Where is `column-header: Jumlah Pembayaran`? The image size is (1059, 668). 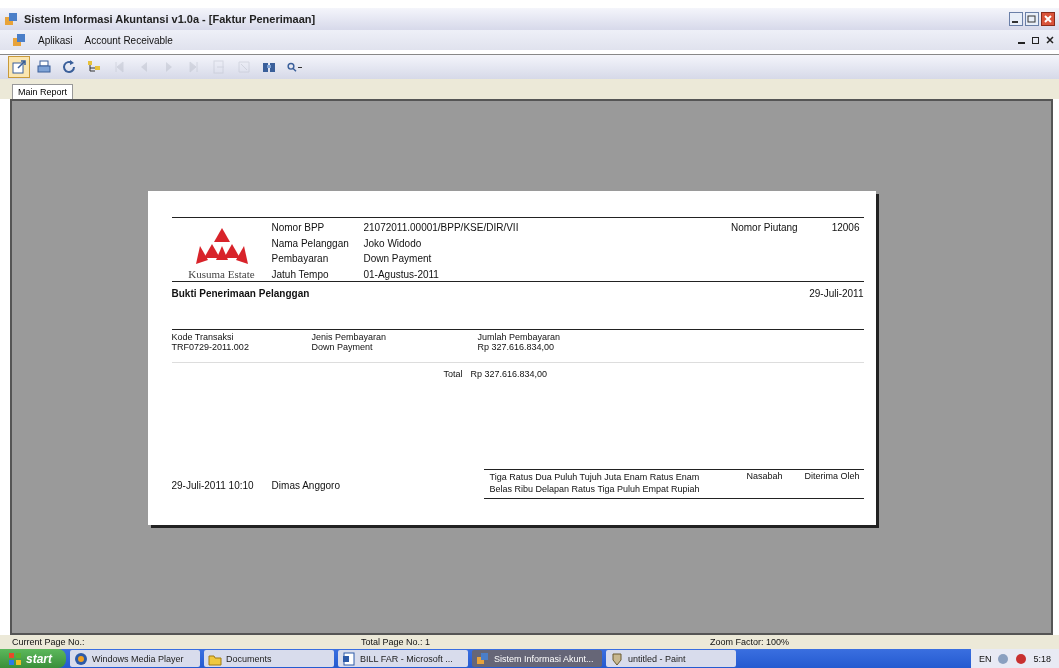 column-header: Jumlah Pembayaran is located at coordinates (519, 337).